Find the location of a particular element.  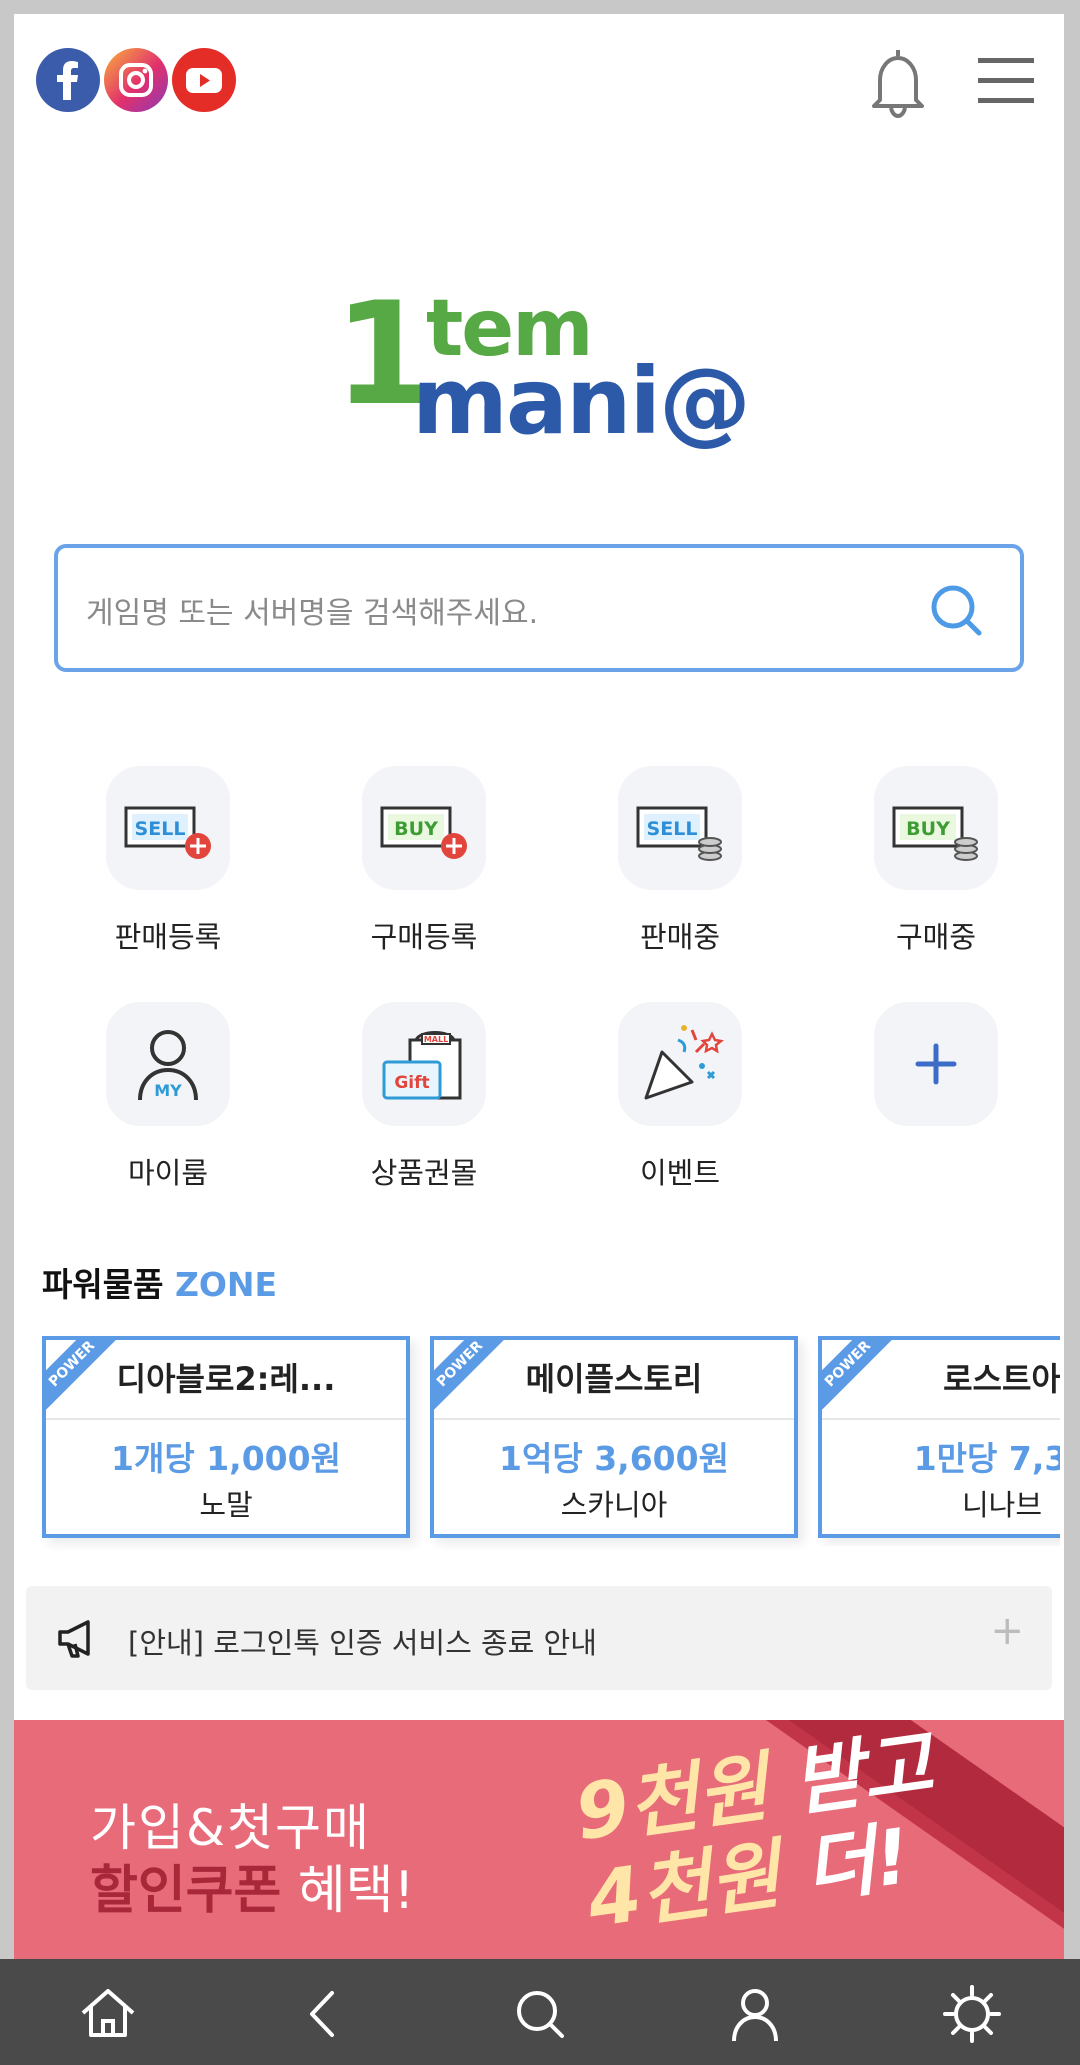

quick-selling: SELL 판매중 is located at coordinates (666, 871).